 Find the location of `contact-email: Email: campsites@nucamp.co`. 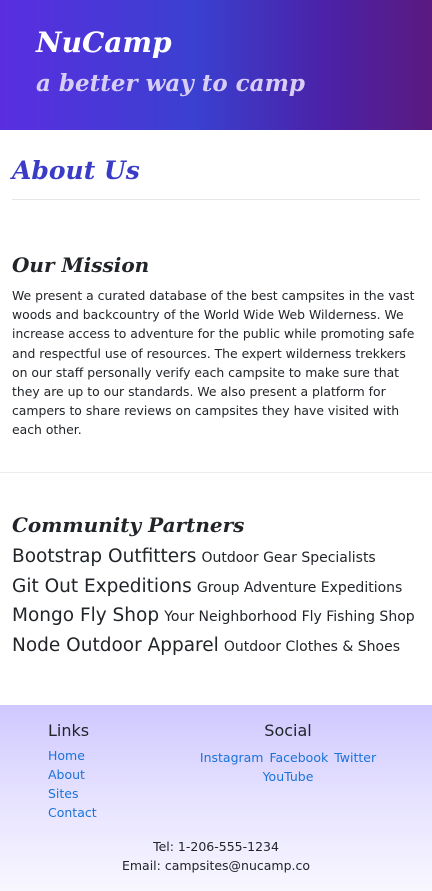

contact-email: Email: campsites@nucamp.co is located at coordinates (216, 865).